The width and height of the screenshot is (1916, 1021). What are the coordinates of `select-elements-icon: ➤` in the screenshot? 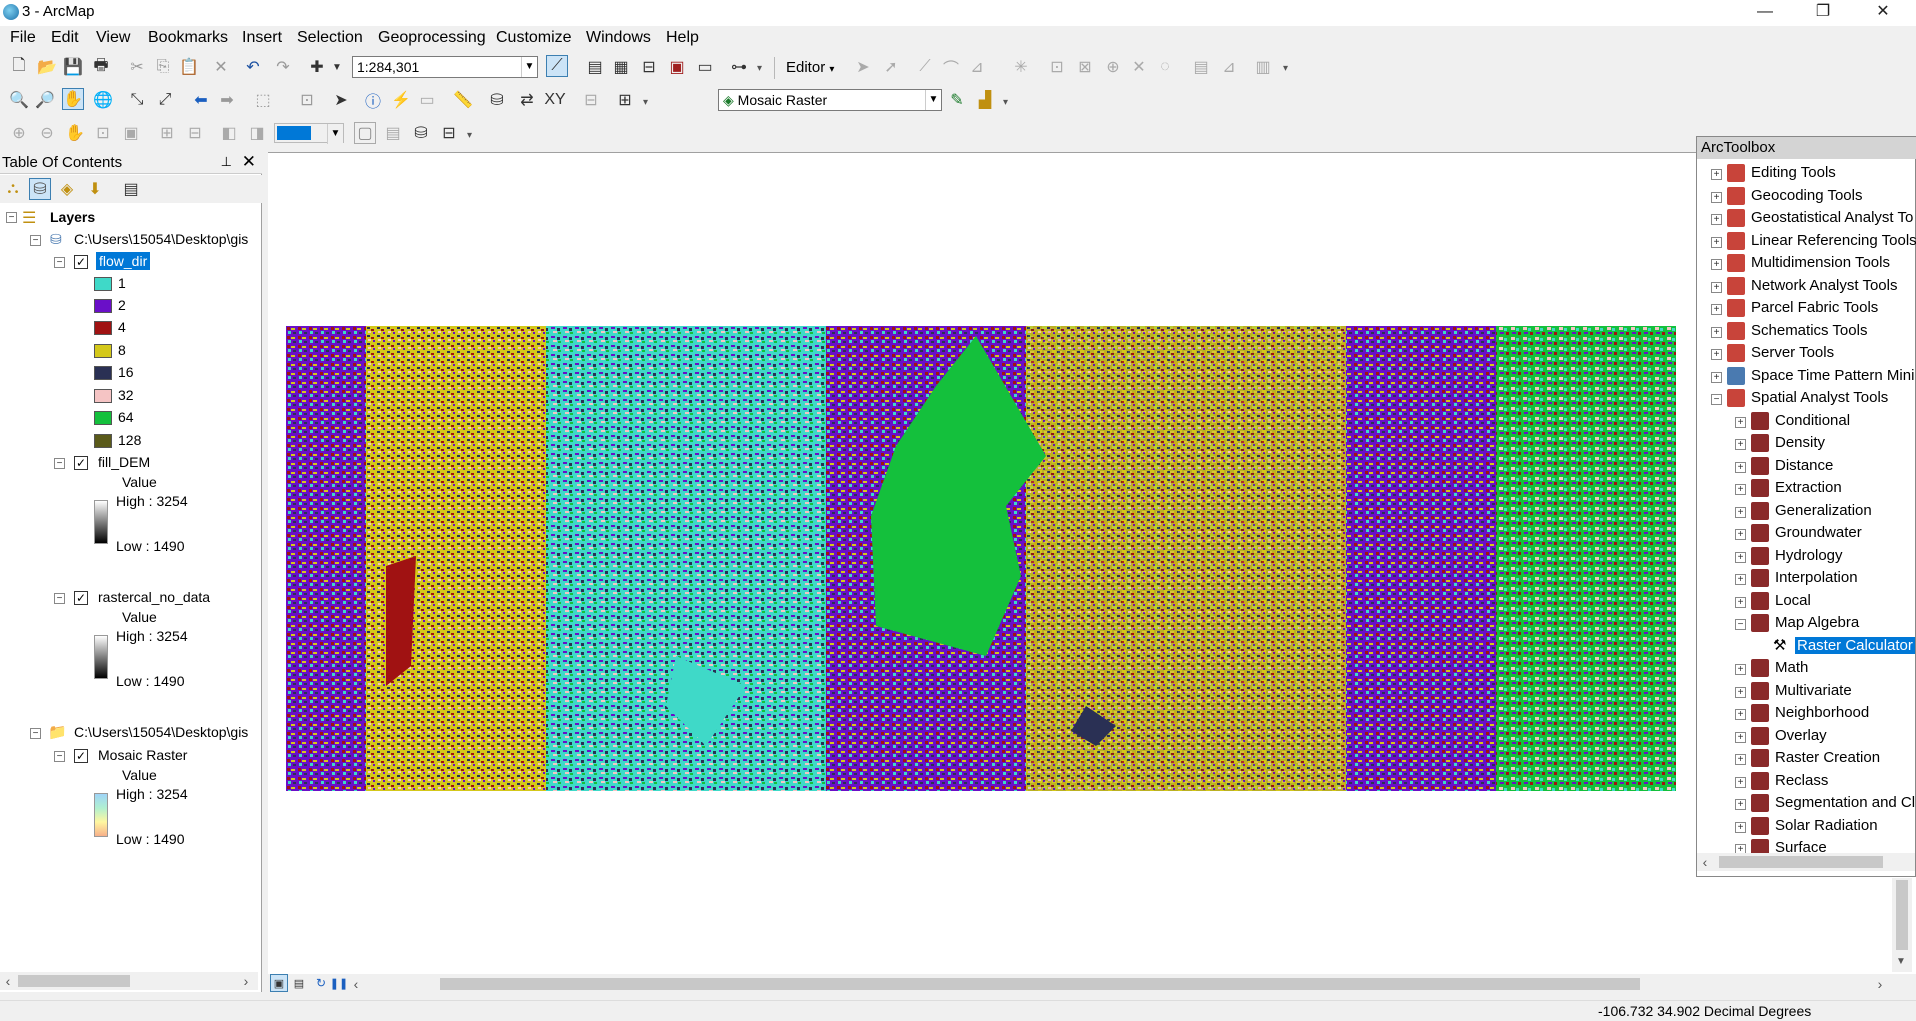 It's located at (341, 100).